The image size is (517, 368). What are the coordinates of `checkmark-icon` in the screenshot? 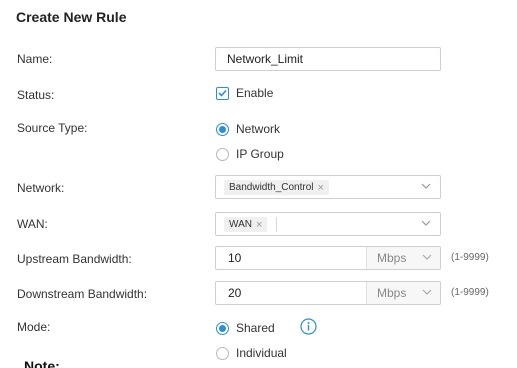 It's located at (222, 93).